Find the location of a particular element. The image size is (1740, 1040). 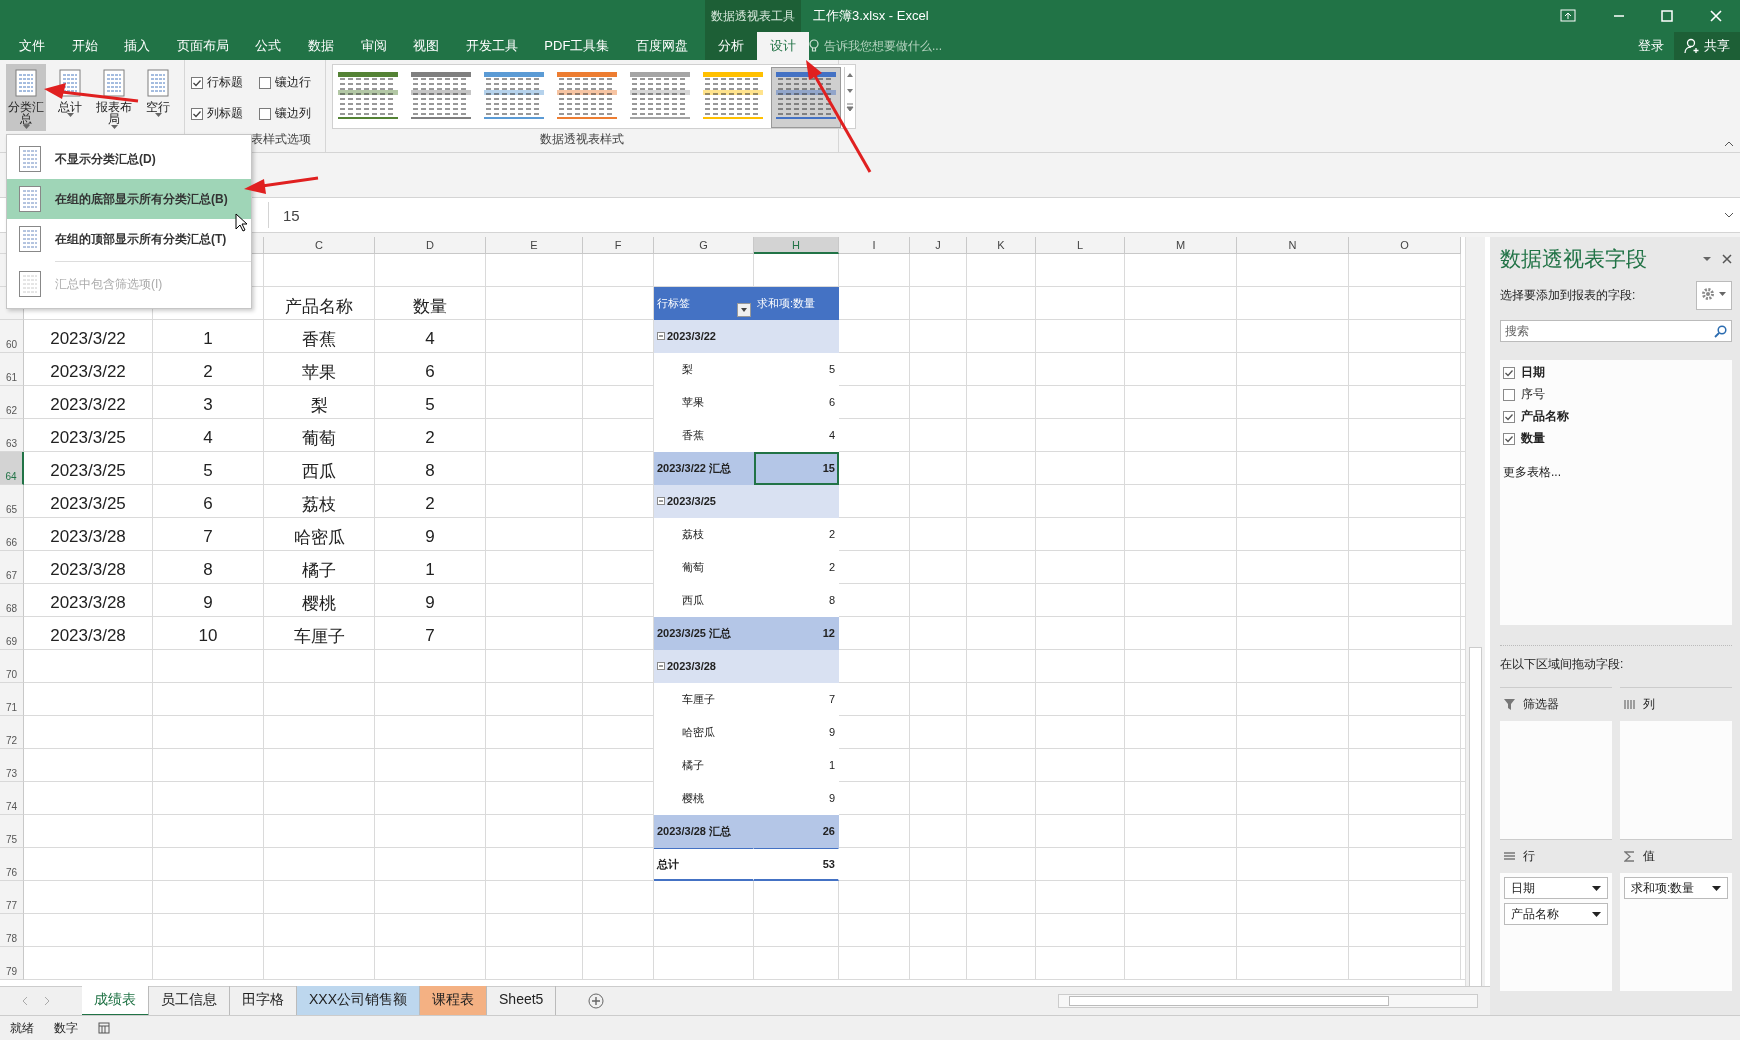

row-header: 70 is located at coordinates (12, 666).